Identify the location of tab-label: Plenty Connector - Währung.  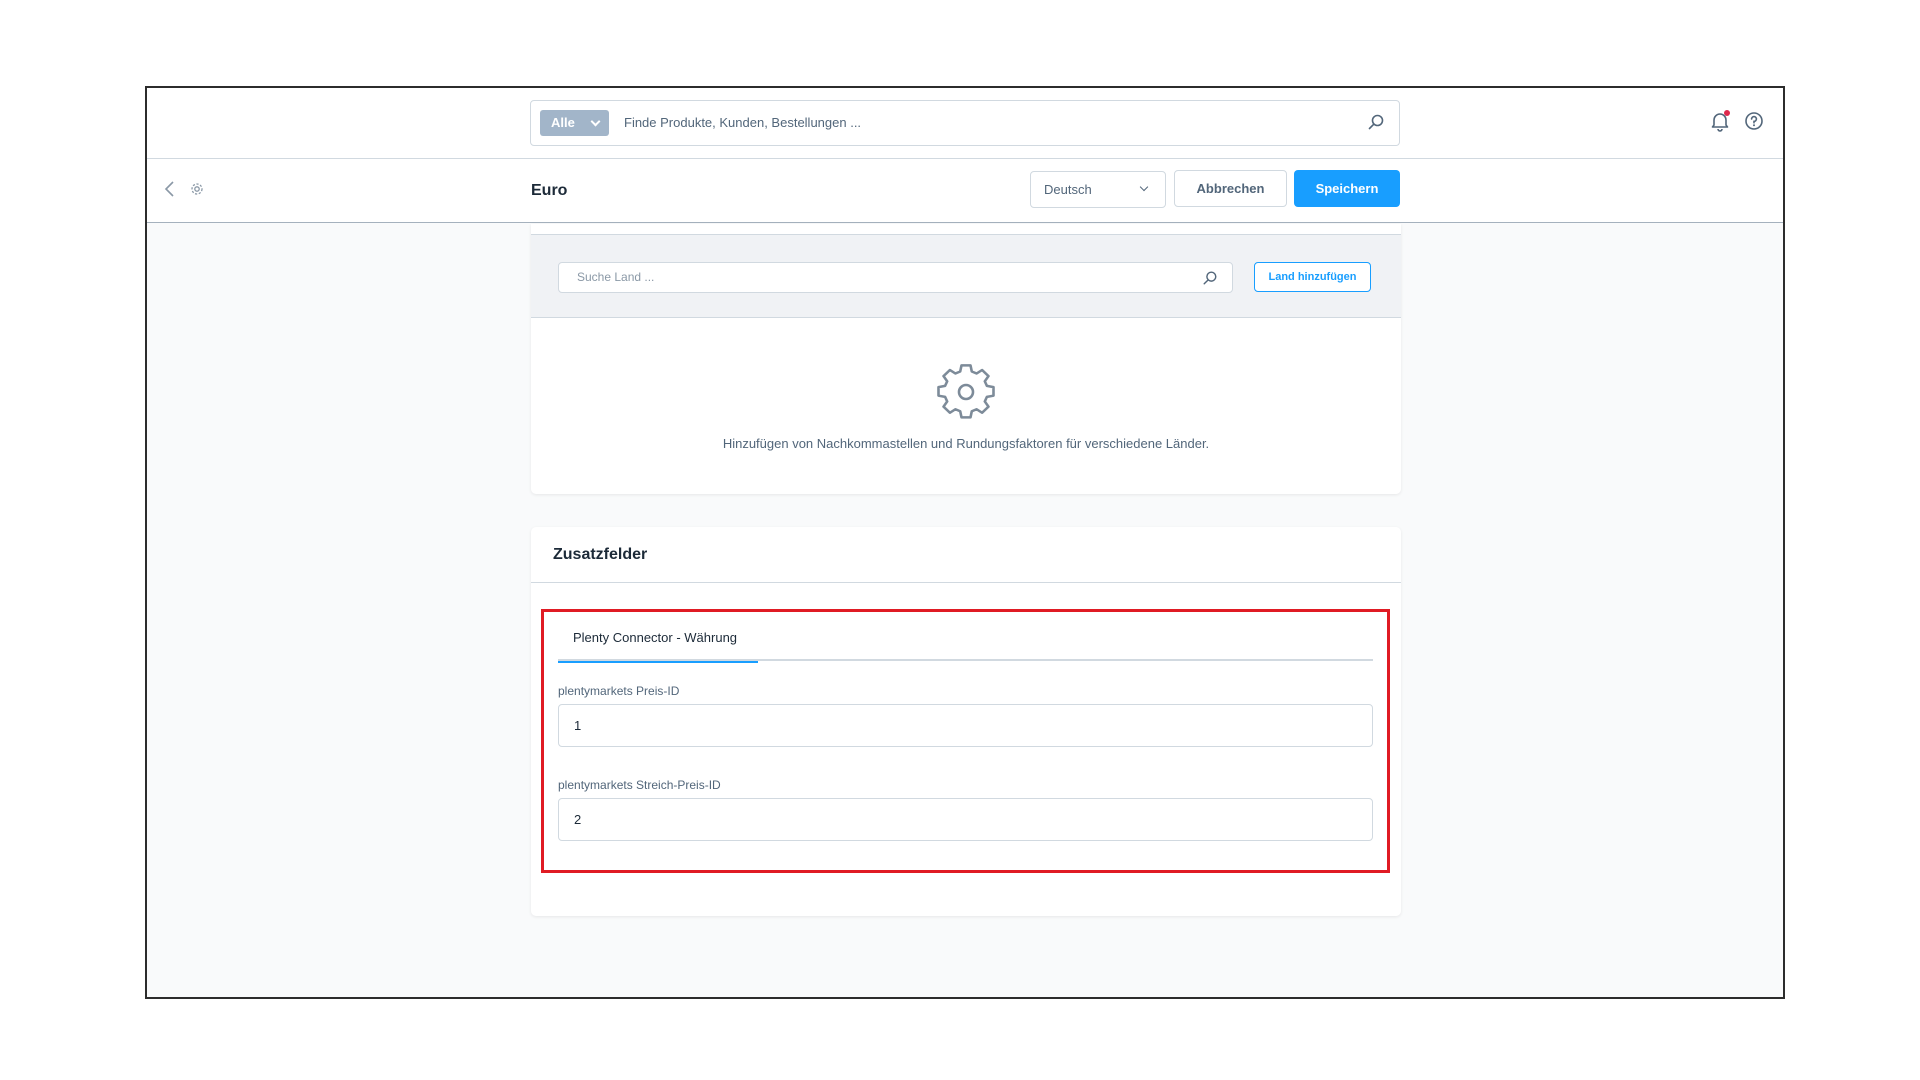
(655, 637).